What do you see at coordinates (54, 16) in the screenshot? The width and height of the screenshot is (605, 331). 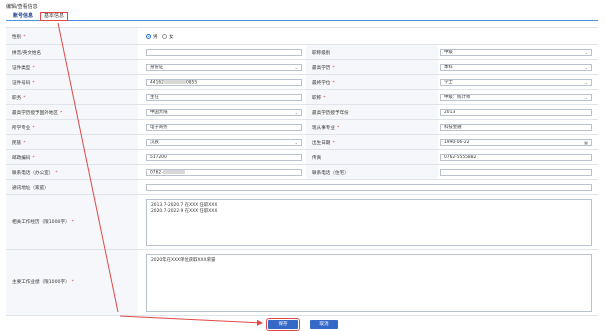 I see `tab-basic-info: 基本信息` at bounding box center [54, 16].